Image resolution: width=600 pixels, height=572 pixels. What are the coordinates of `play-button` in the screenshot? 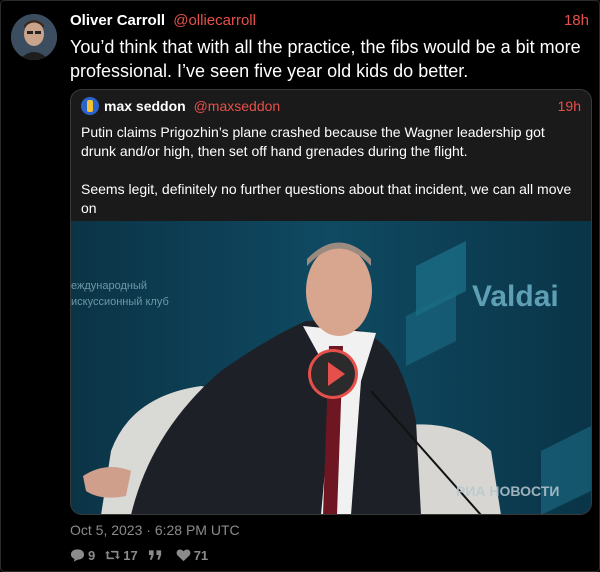 It's located at (333, 374).